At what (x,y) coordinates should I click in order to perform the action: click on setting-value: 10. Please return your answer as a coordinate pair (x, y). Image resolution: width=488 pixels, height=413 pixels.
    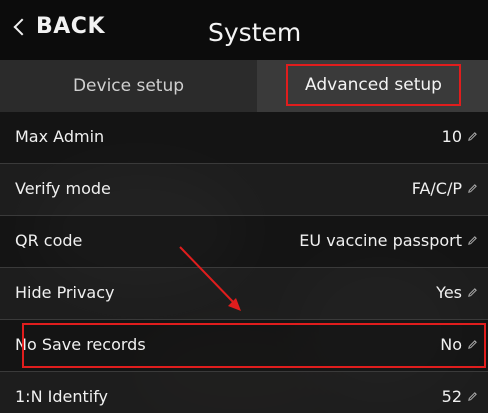
    Looking at the image, I should click on (451, 136).